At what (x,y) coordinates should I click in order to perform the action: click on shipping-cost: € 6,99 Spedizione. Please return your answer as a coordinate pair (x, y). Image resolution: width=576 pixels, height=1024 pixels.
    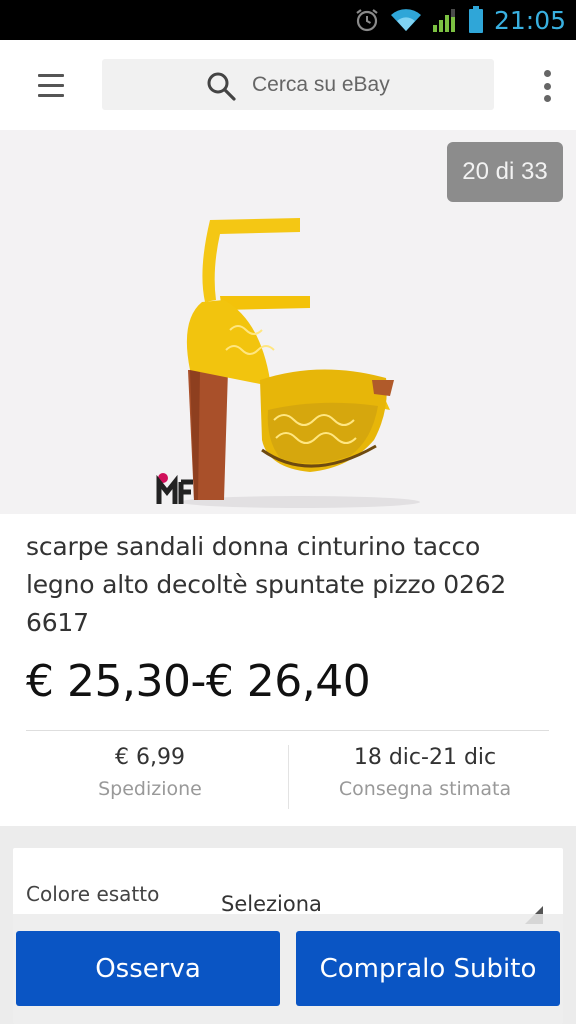
    Looking at the image, I should click on (150, 772).